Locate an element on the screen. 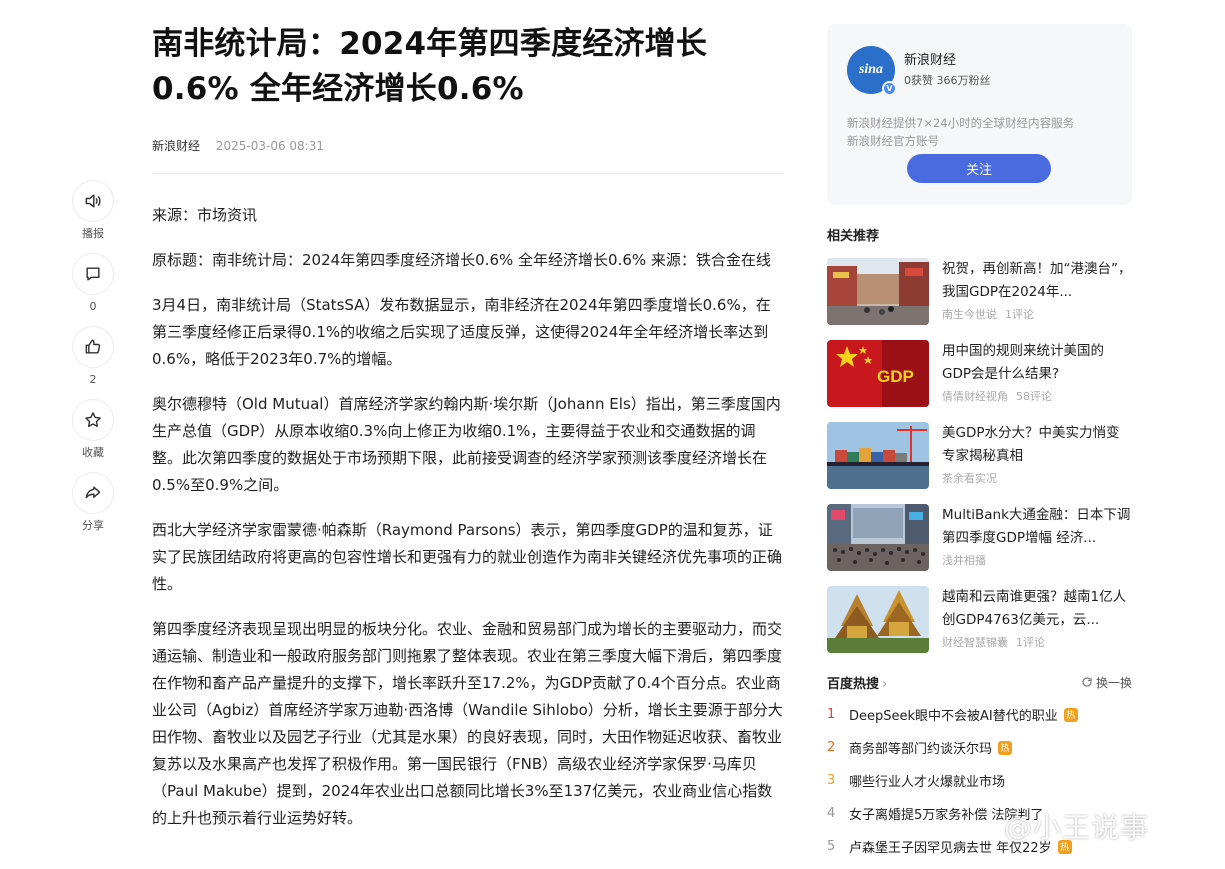 The width and height of the screenshot is (1225, 869). port-photo is located at coordinates (878, 455).